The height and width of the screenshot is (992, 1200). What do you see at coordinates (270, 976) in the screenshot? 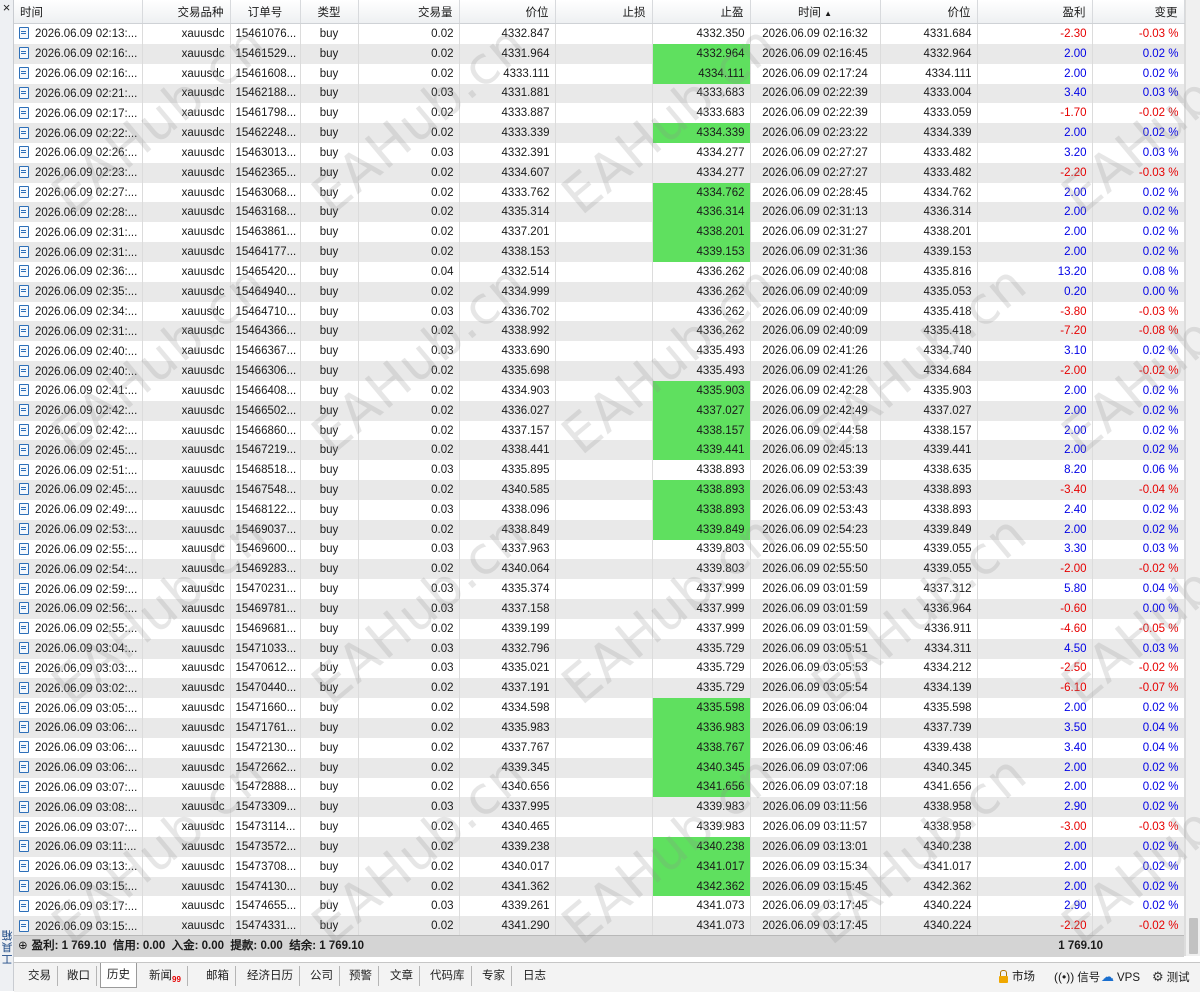
I see `tab-economic-calendar: 经济日历` at bounding box center [270, 976].